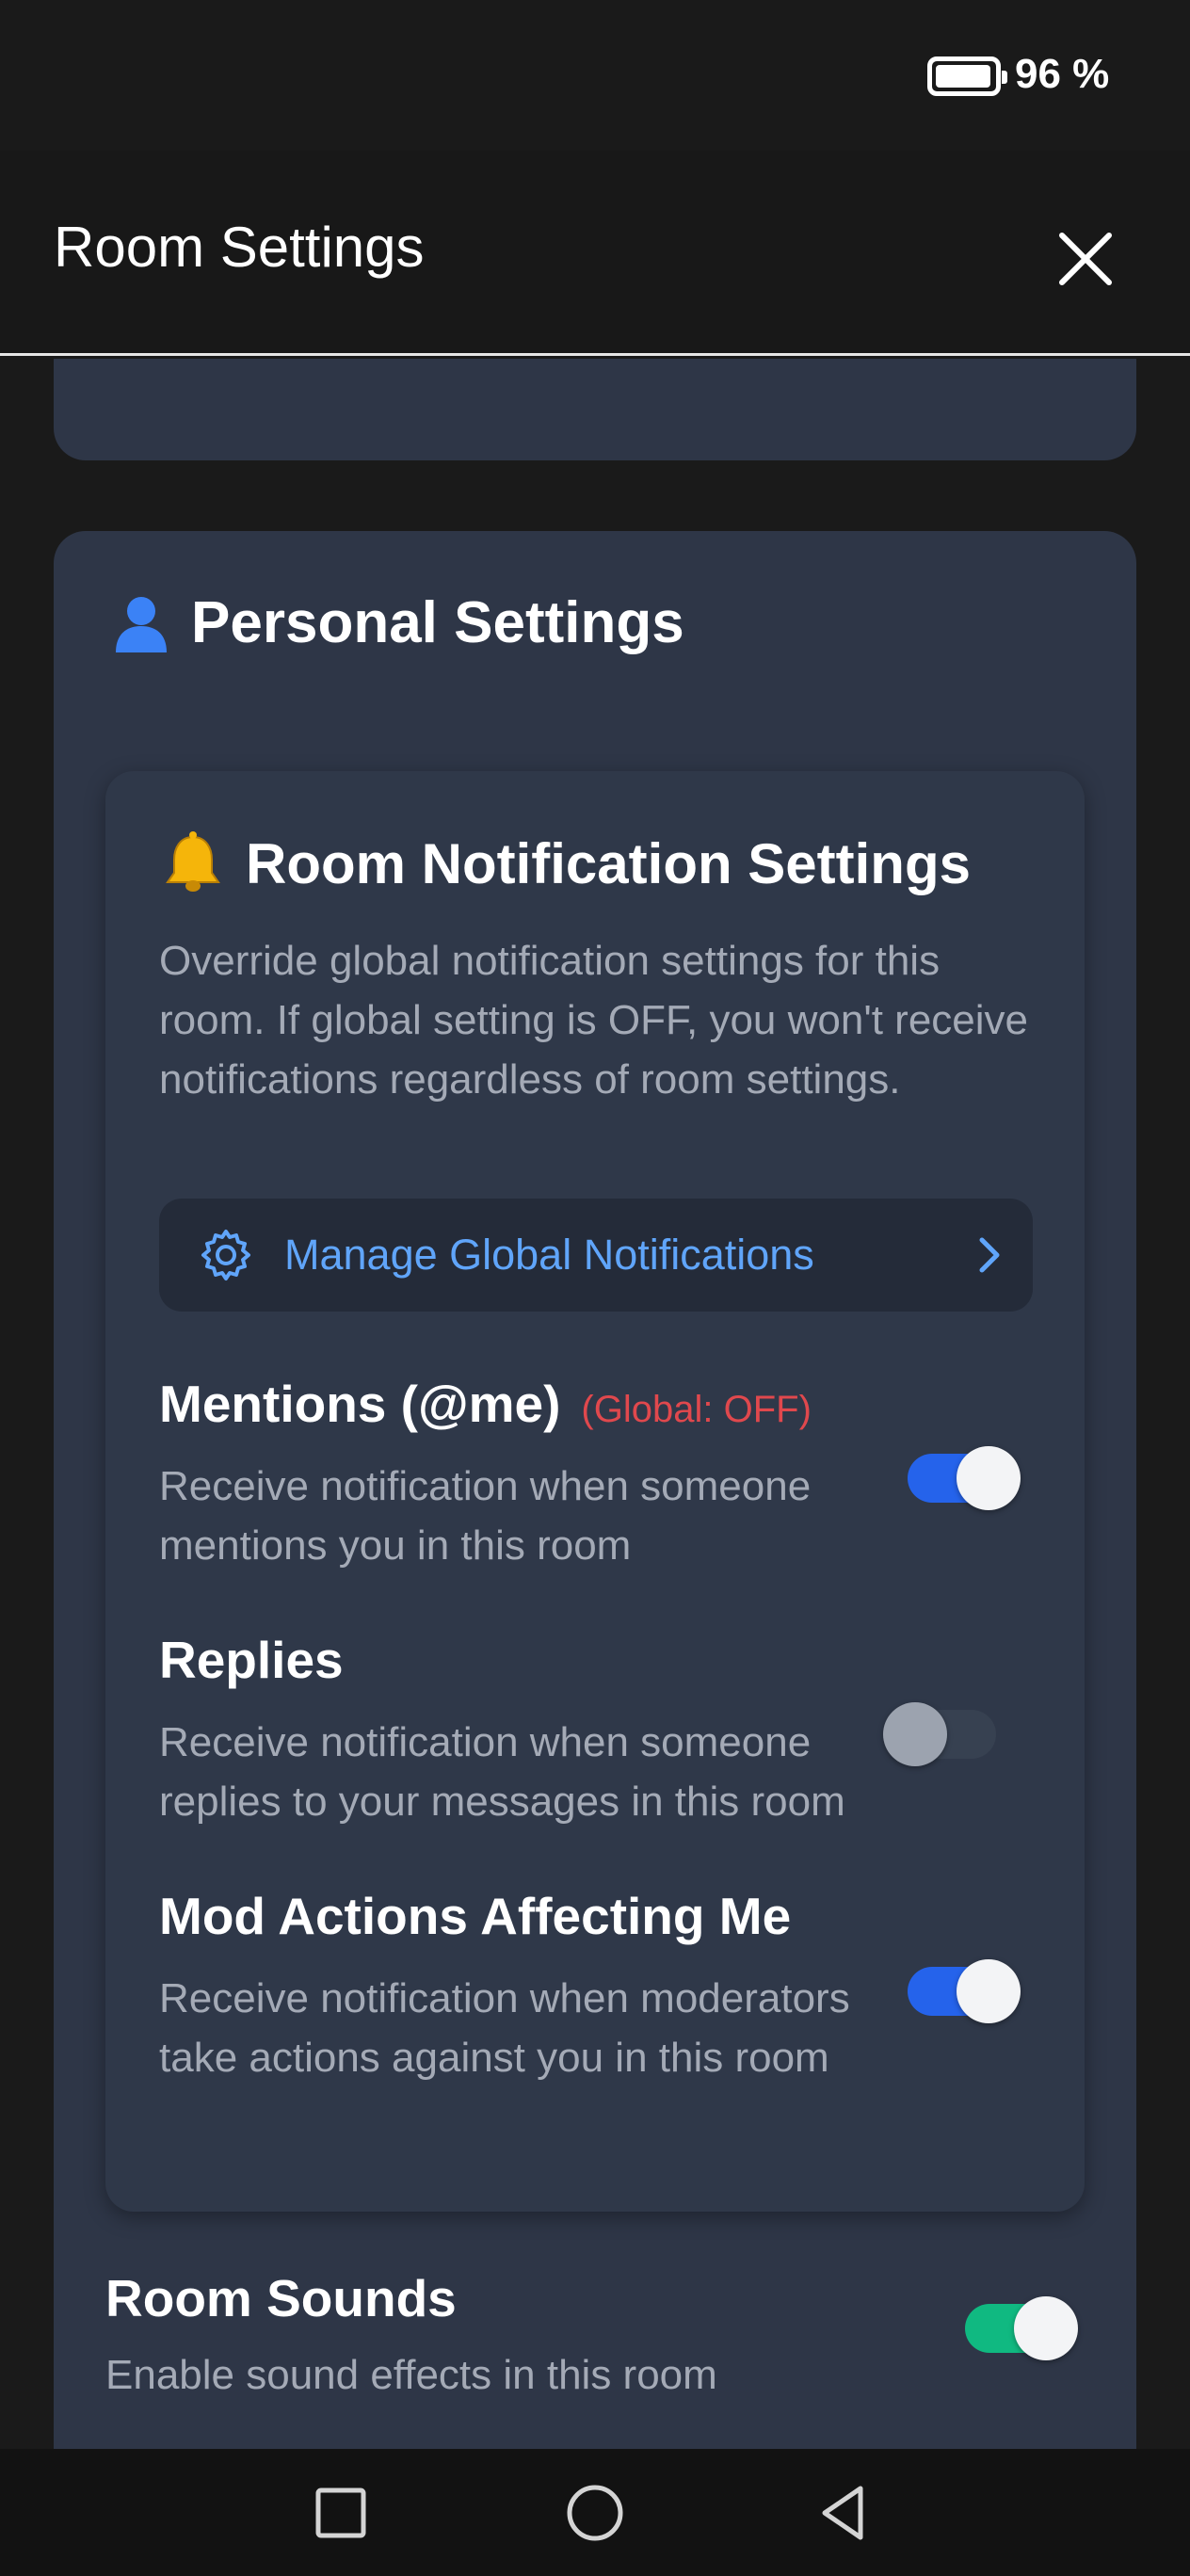 Image resolution: width=1190 pixels, height=2576 pixels. I want to click on battery-icon, so click(967, 76).